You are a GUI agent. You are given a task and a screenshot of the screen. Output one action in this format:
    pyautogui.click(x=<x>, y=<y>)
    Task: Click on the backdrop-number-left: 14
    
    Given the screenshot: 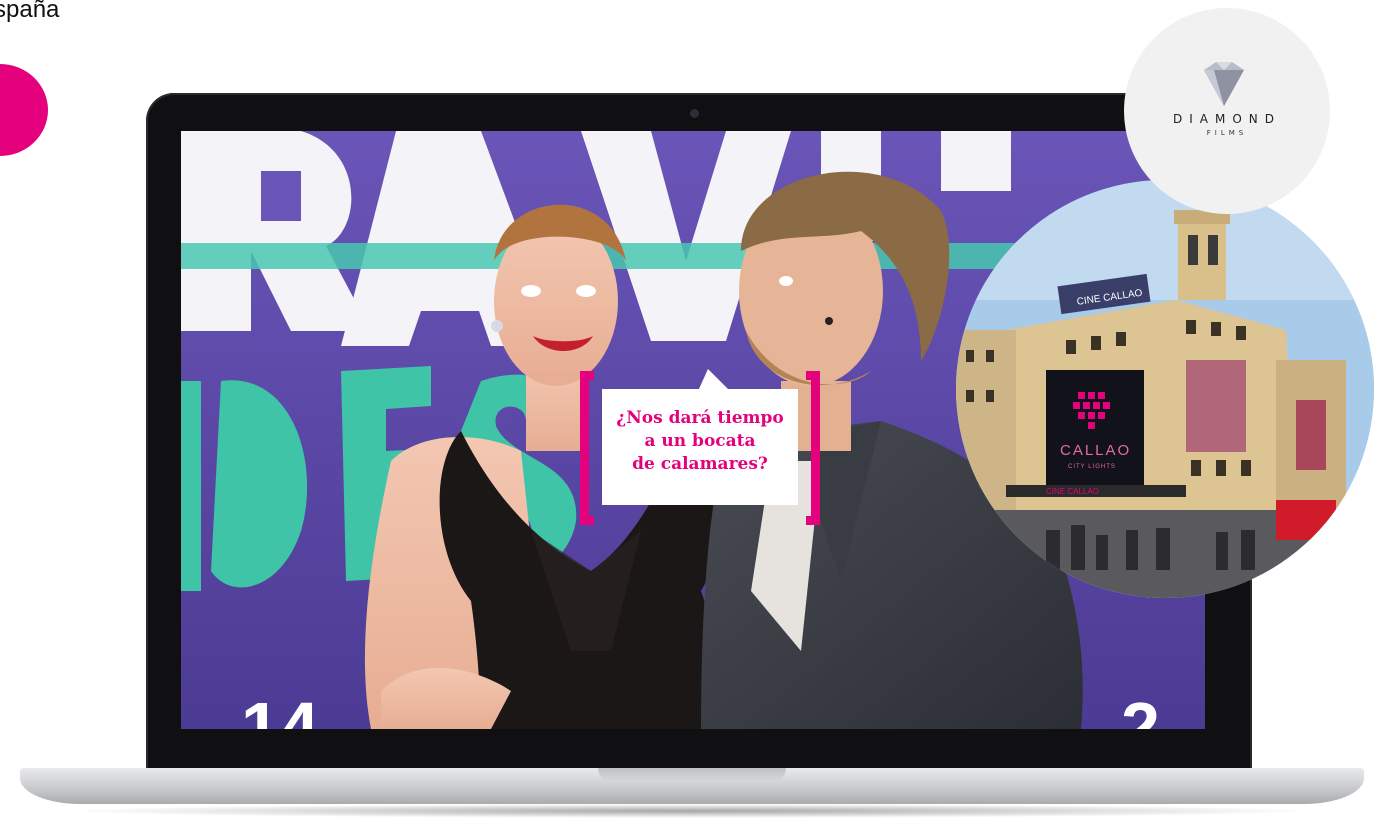 What is the action you would take?
    pyautogui.click(x=280, y=708)
    